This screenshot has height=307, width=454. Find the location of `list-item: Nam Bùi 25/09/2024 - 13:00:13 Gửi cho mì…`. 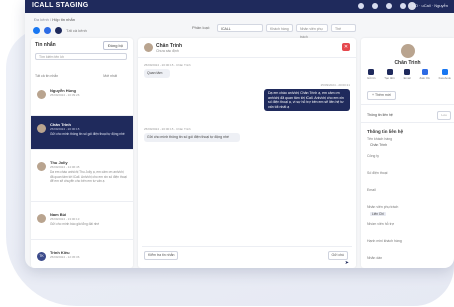

list-item: Nam Bùi 25/09/2024 - 13:00:13 Gửi cho mì… is located at coordinates (82, 223).